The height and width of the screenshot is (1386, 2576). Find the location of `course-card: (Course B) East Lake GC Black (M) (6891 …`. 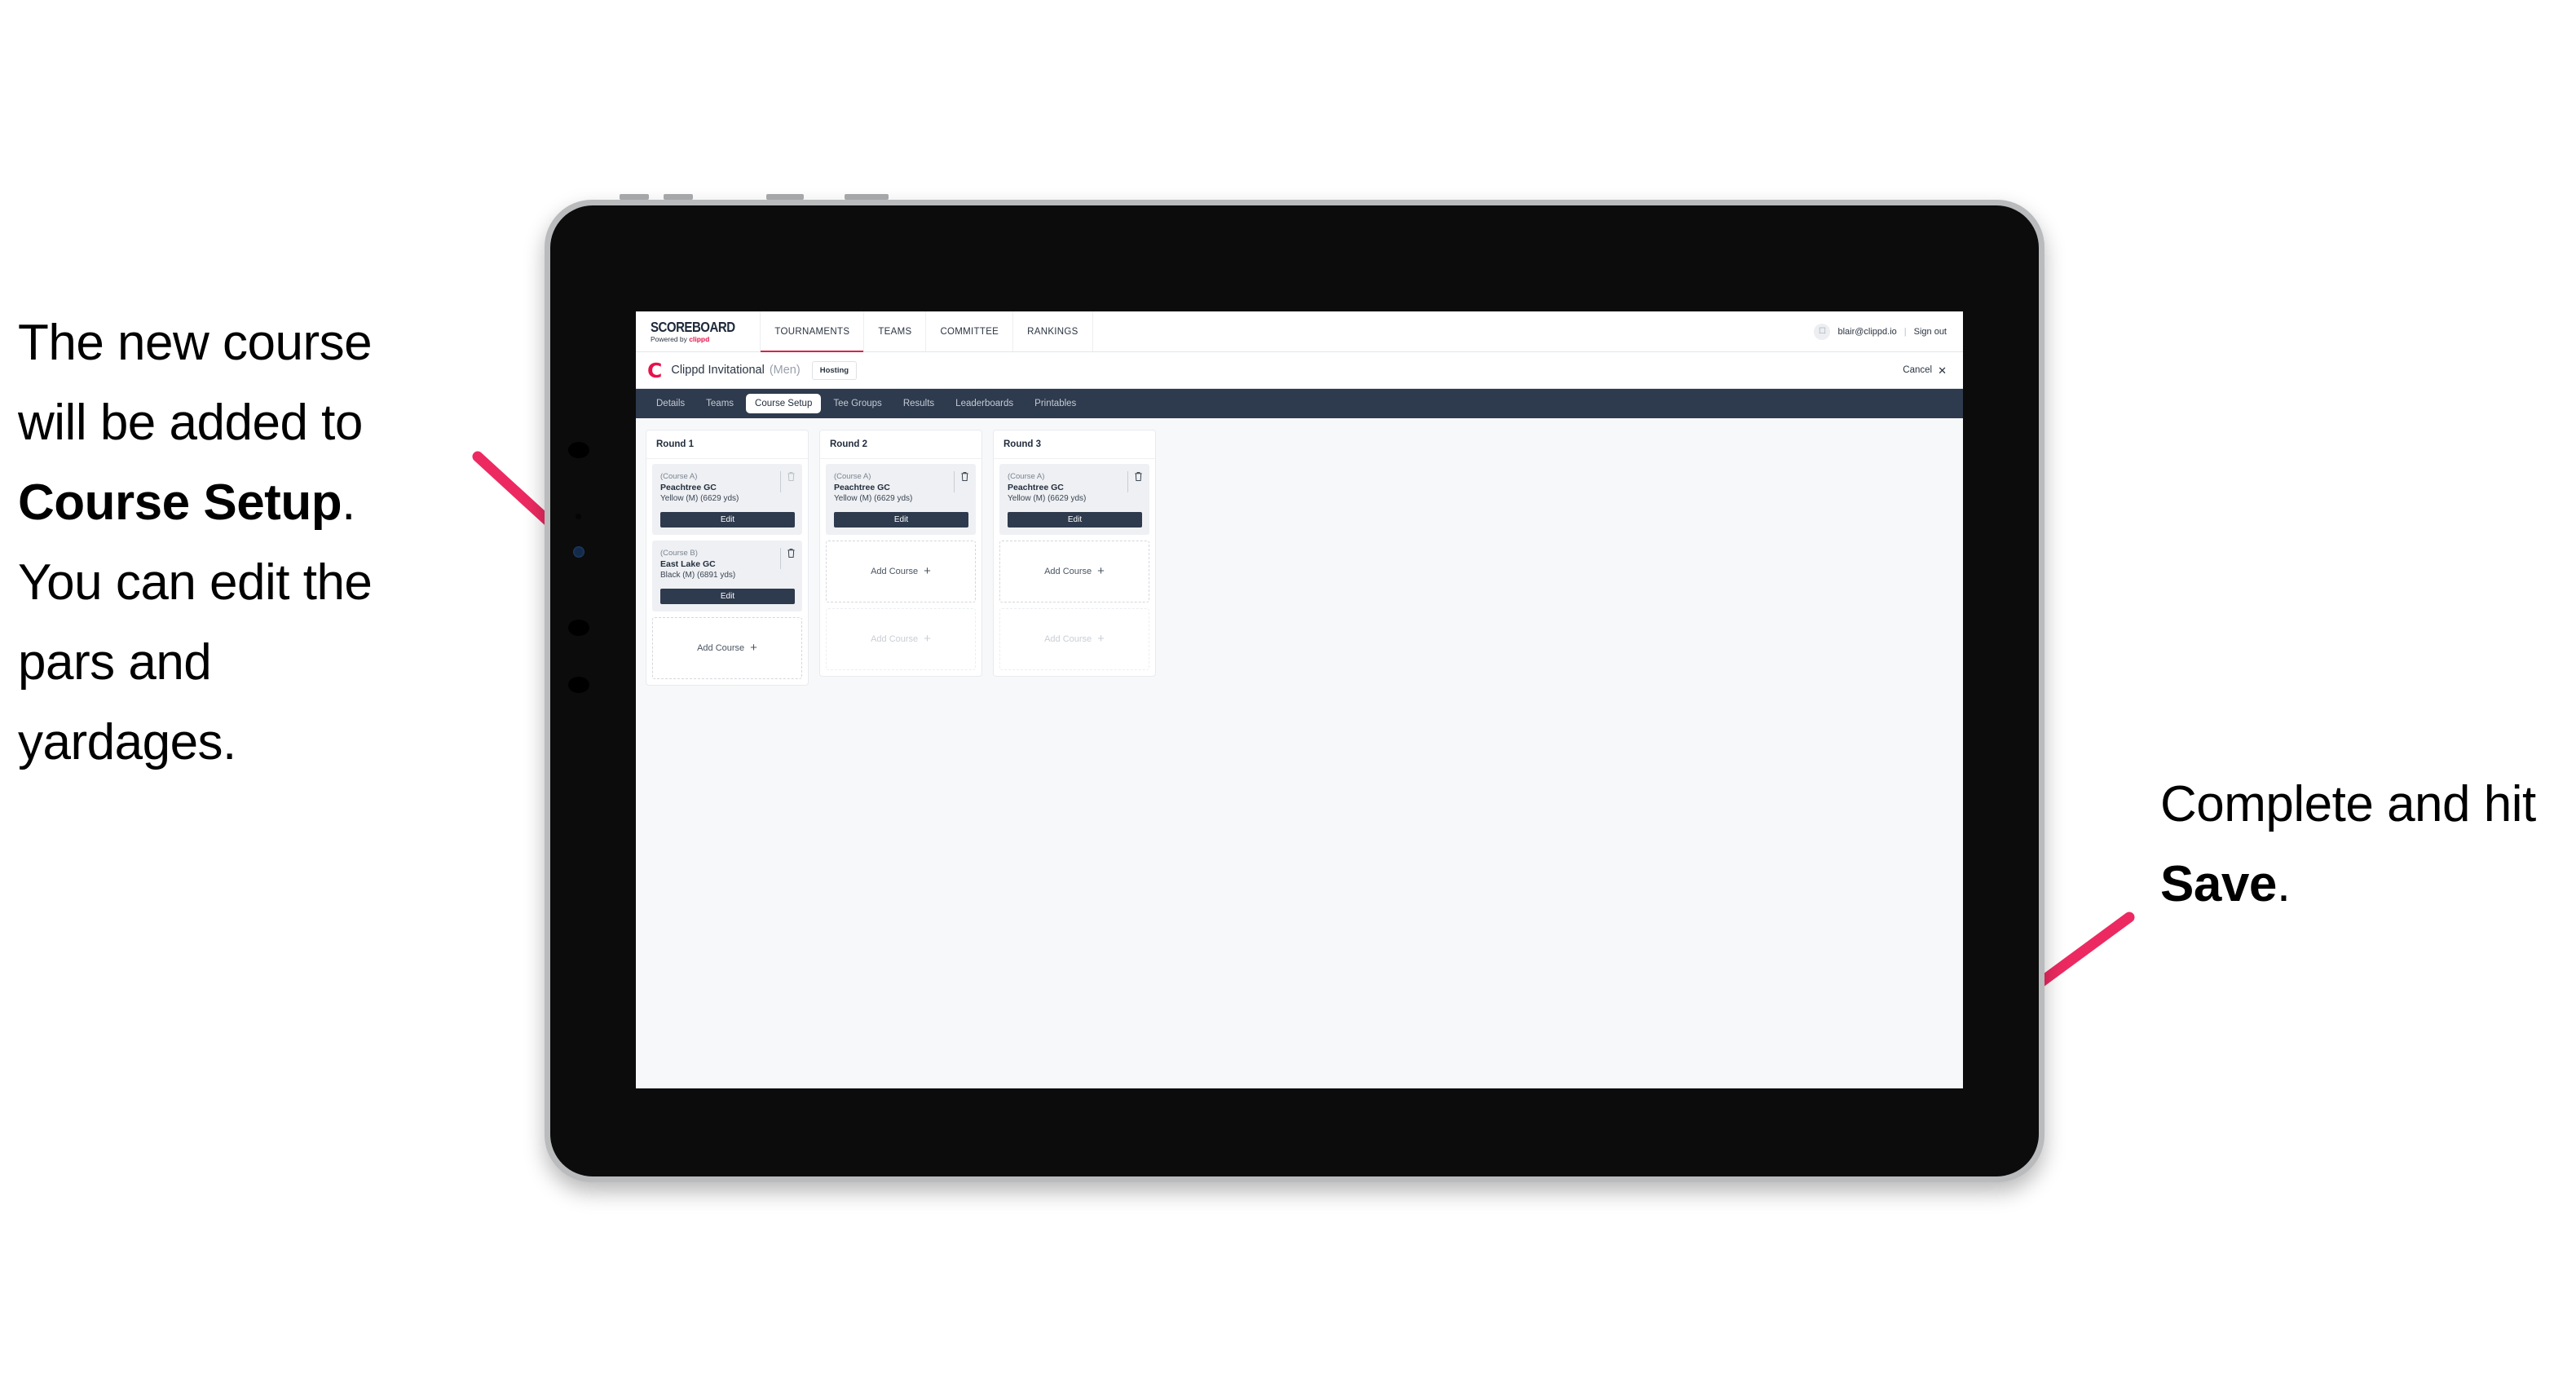

course-card: (Course B) East Lake GC Black (M) (6891 … is located at coordinates (727, 576).